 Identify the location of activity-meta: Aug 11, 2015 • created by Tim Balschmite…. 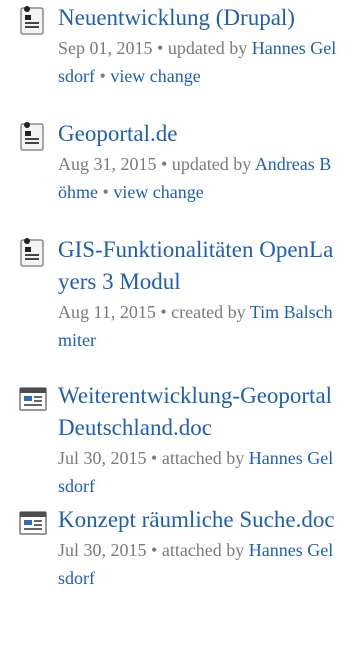
(199, 326).